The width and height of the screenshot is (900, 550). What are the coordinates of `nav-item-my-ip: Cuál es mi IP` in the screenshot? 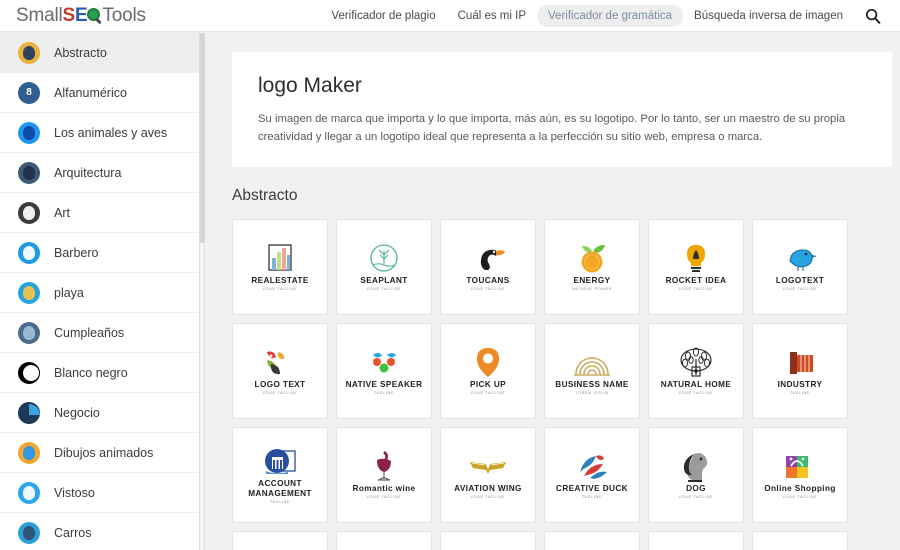 It's located at (492, 16).